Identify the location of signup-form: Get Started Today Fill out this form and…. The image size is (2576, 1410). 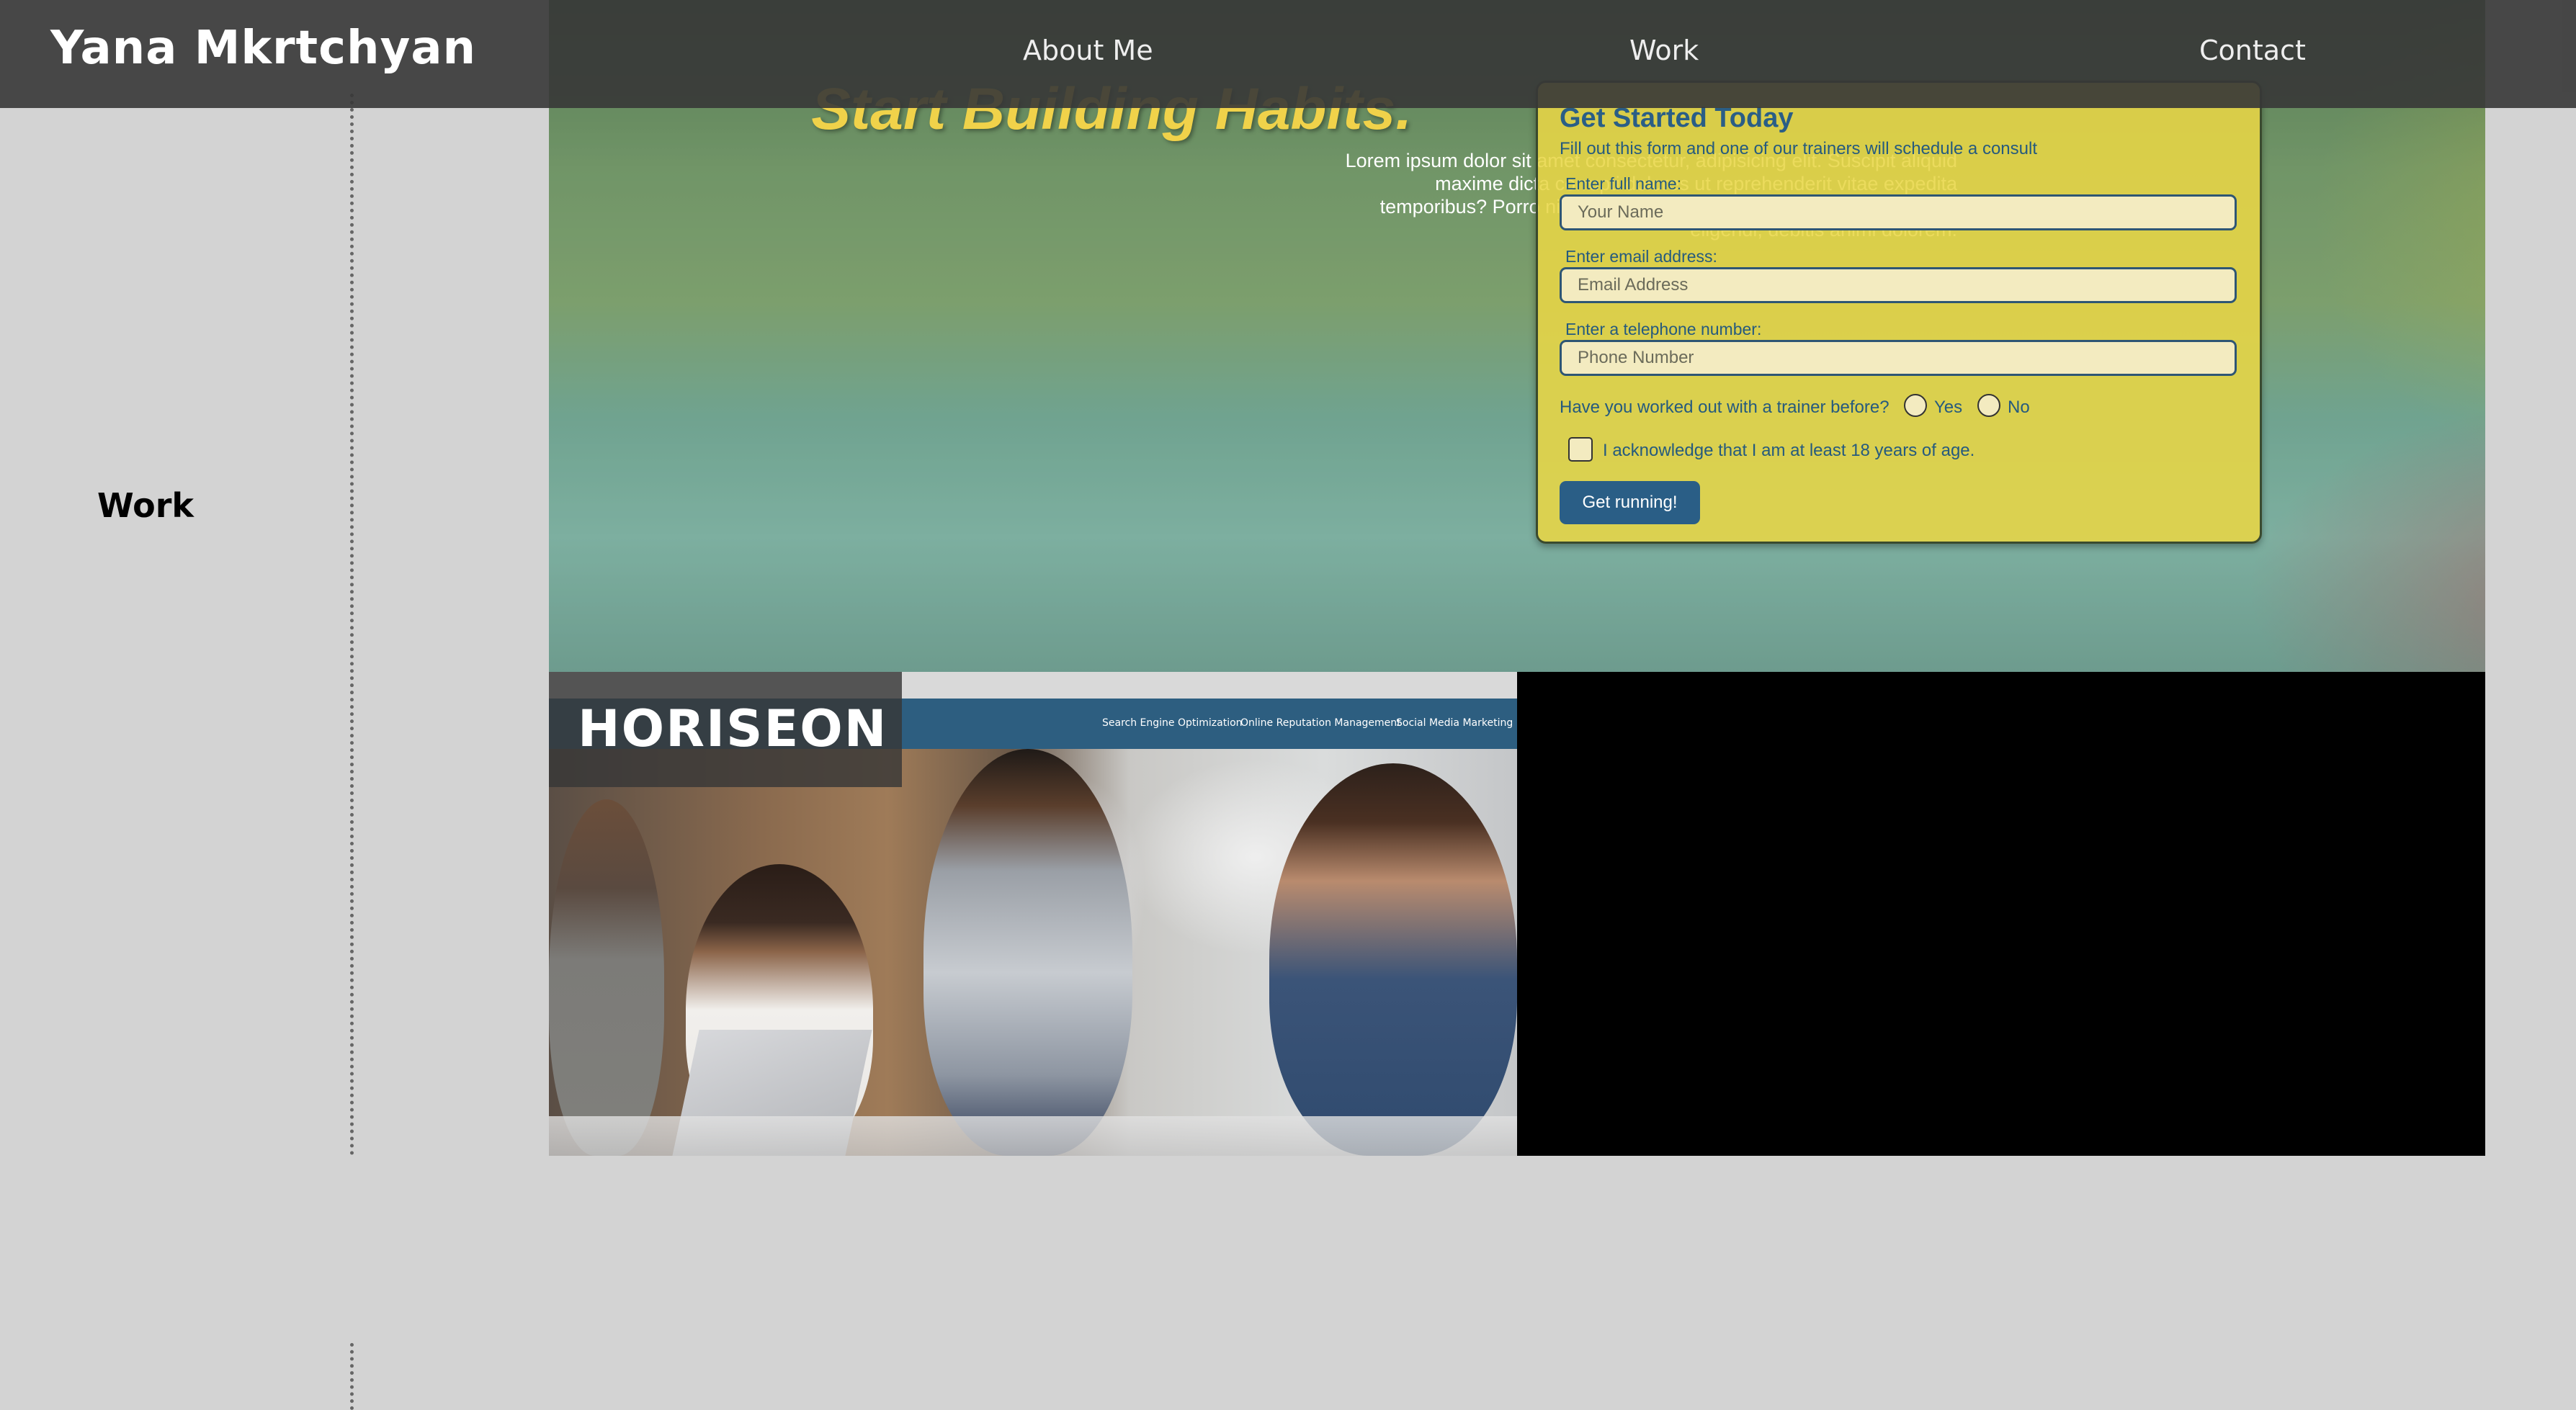
(1899, 312).